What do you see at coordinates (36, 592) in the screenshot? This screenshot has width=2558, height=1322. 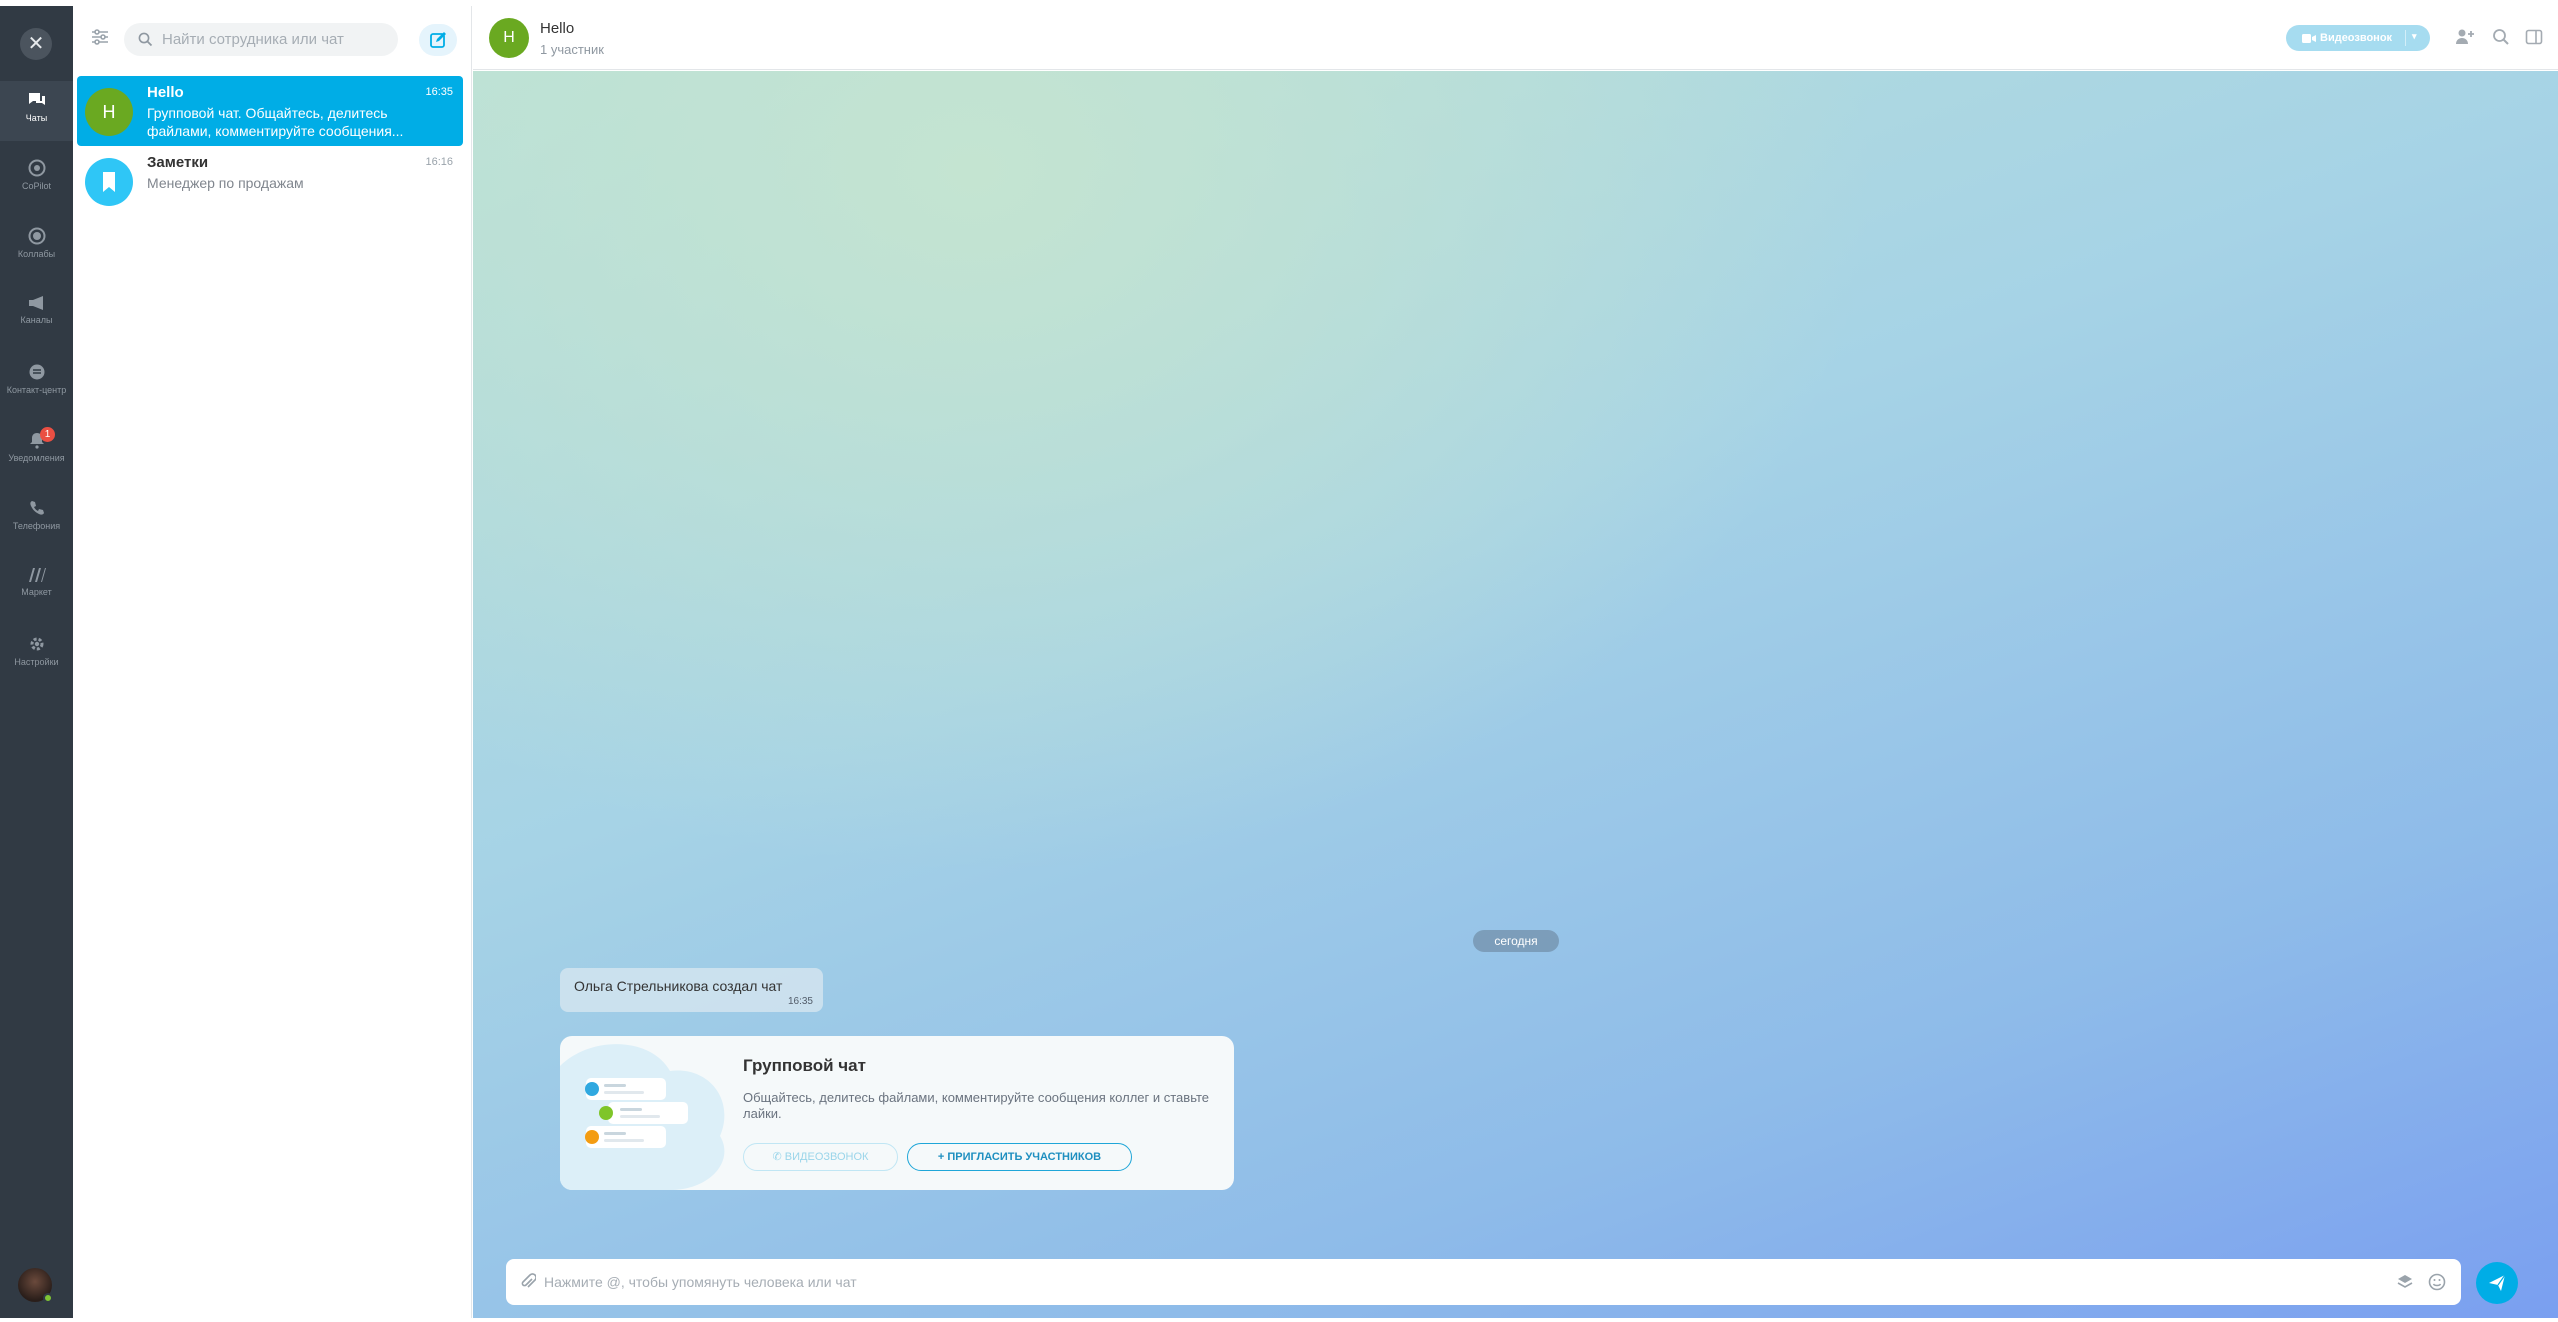 I see `rail-label-market: Маркет` at bounding box center [36, 592].